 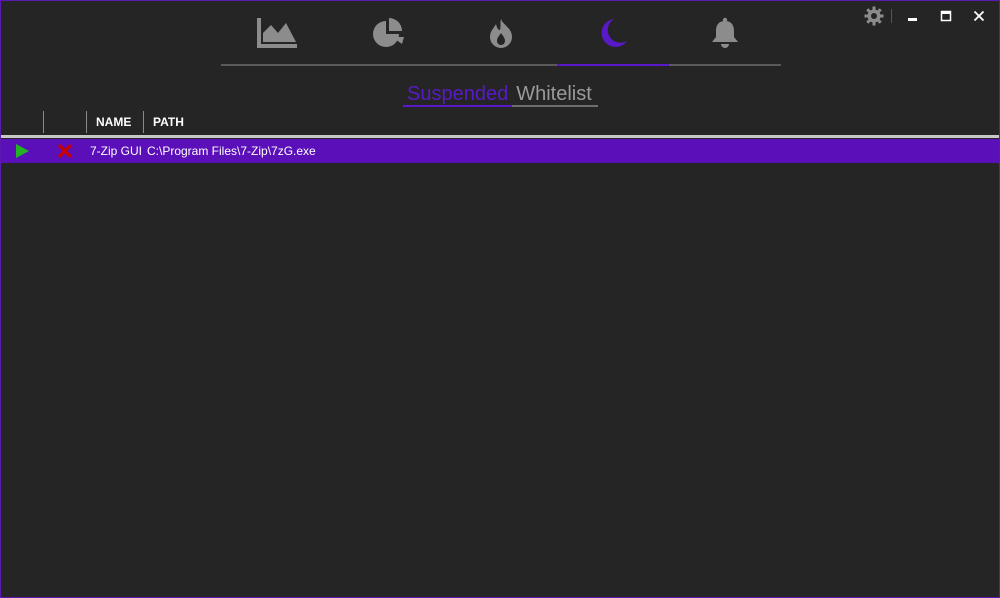 I want to click on pie-chart-icon, so click(x=388, y=32).